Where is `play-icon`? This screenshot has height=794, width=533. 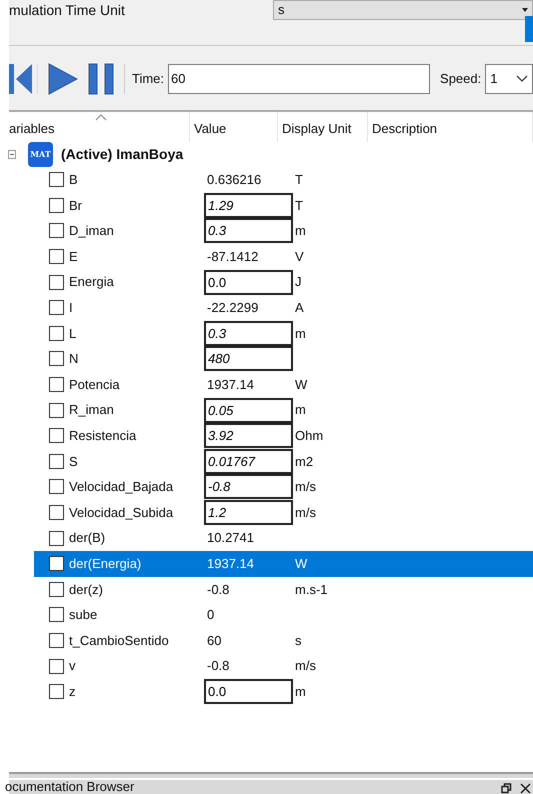 play-icon is located at coordinates (63, 79).